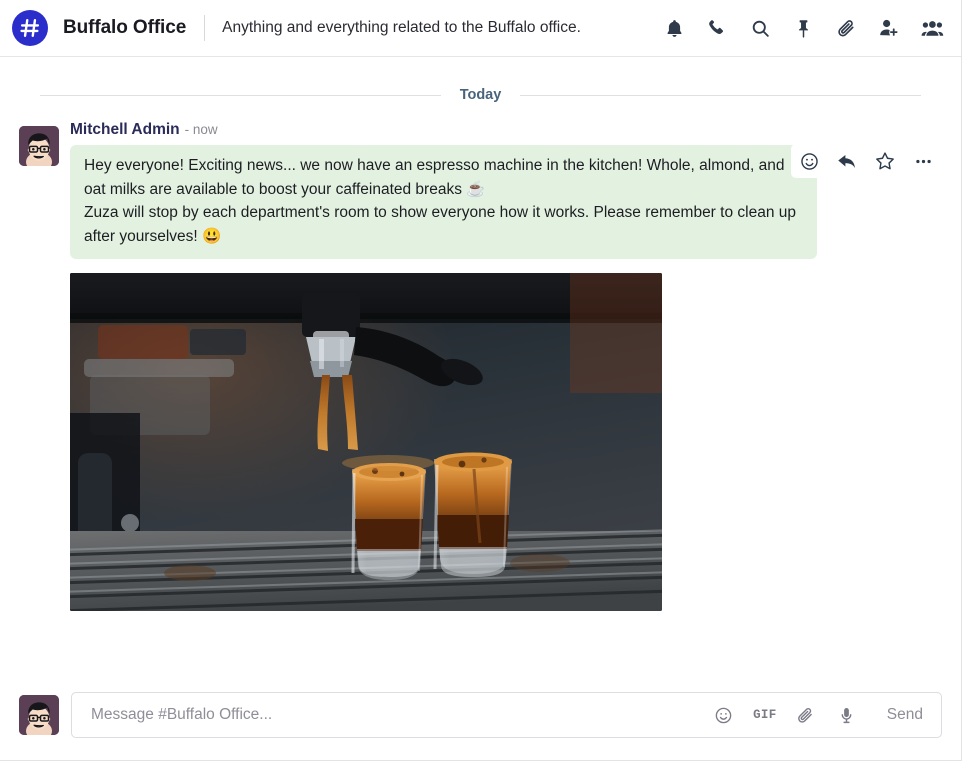 Image resolution: width=962 pixels, height=761 pixels. What do you see at coordinates (846, 28) in the screenshot?
I see `paperclip-icon` at bounding box center [846, 28].